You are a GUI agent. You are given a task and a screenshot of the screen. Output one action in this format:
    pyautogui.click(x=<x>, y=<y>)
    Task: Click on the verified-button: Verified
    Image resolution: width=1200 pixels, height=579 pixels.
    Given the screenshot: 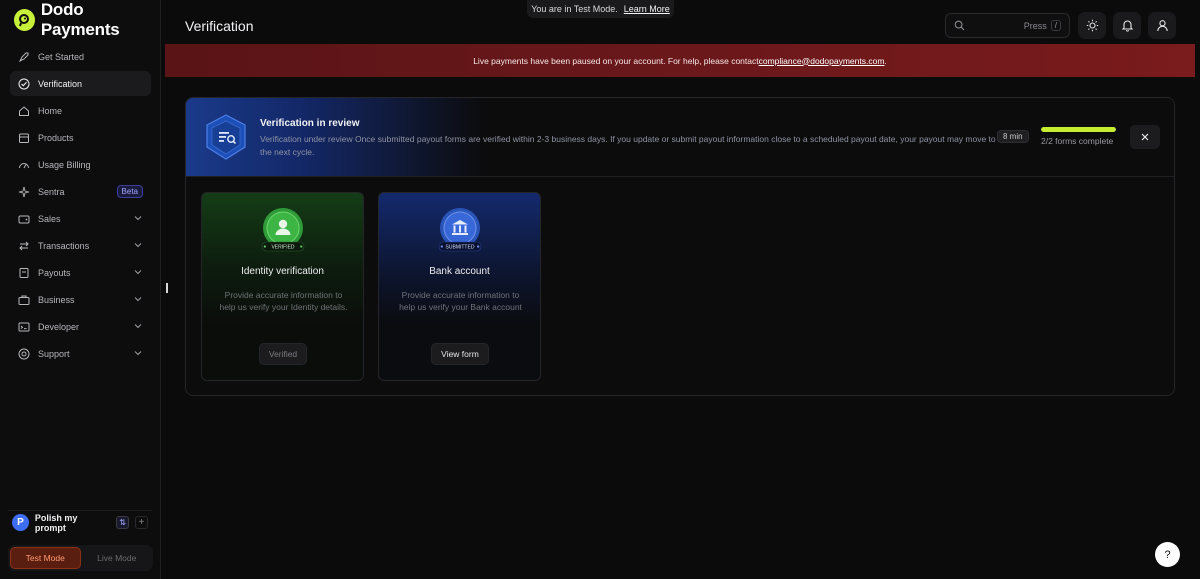 What is the action you would take?
    pyautogui.click(x=283, y=354)
    